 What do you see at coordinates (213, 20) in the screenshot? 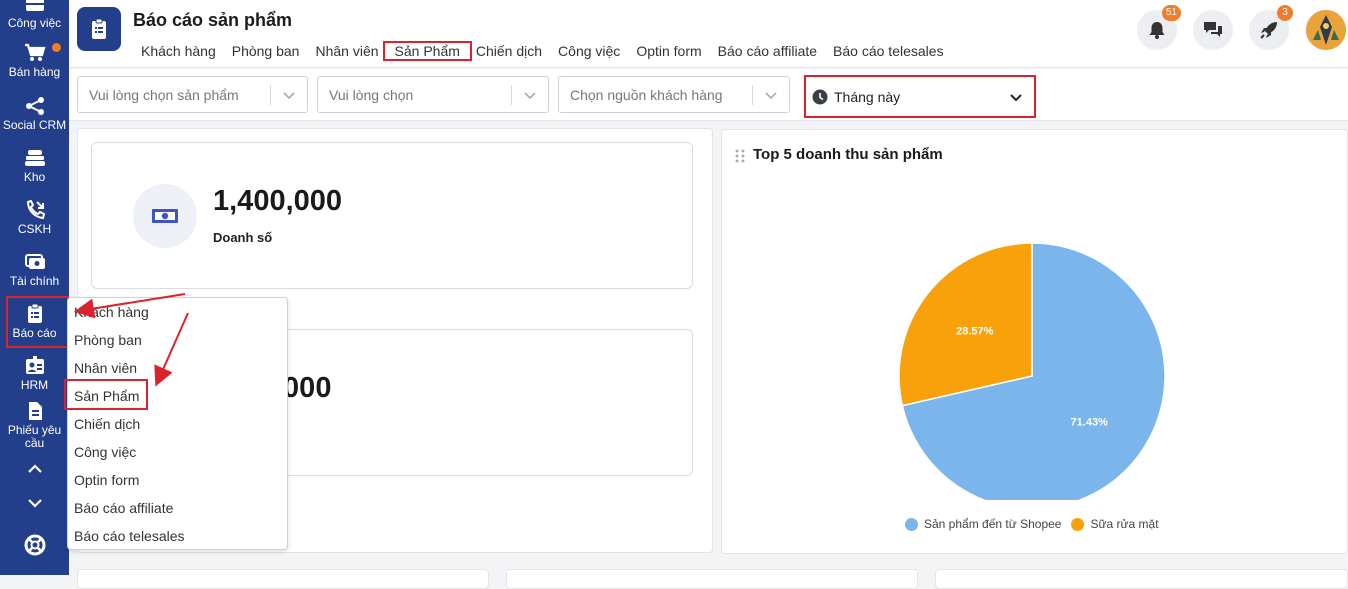
I see `page-title: Báo cáo sản phẩm` at bounding box center [213, 20].